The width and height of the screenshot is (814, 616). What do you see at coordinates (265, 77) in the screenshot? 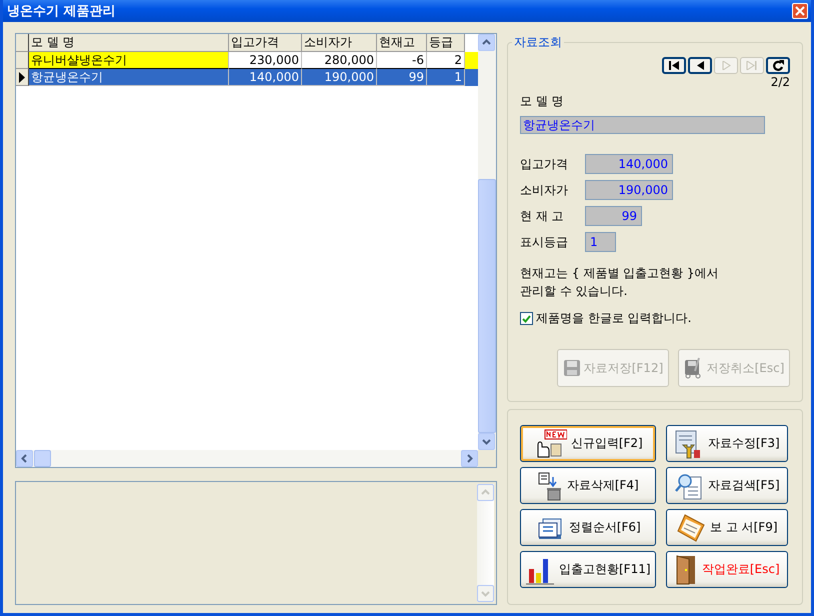
I see `table-cell: 140,000` at bounding box center [265, 77].